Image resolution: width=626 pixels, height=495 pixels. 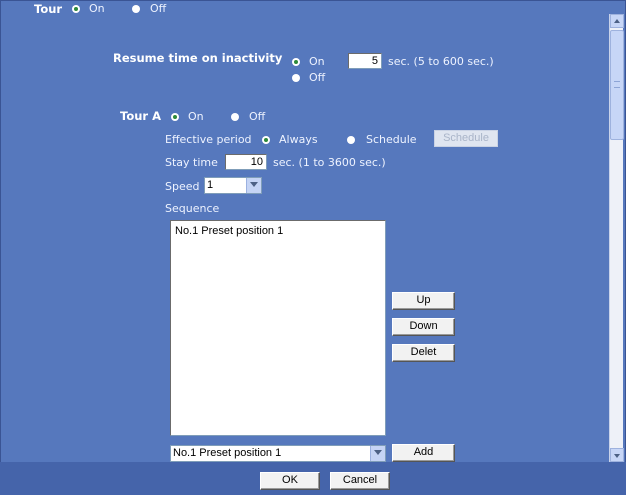 What do you see at coordinates (391, 139) in the screenshot?
I see `effective-schedule-label: Schedule` at bounding box center [391, 139].